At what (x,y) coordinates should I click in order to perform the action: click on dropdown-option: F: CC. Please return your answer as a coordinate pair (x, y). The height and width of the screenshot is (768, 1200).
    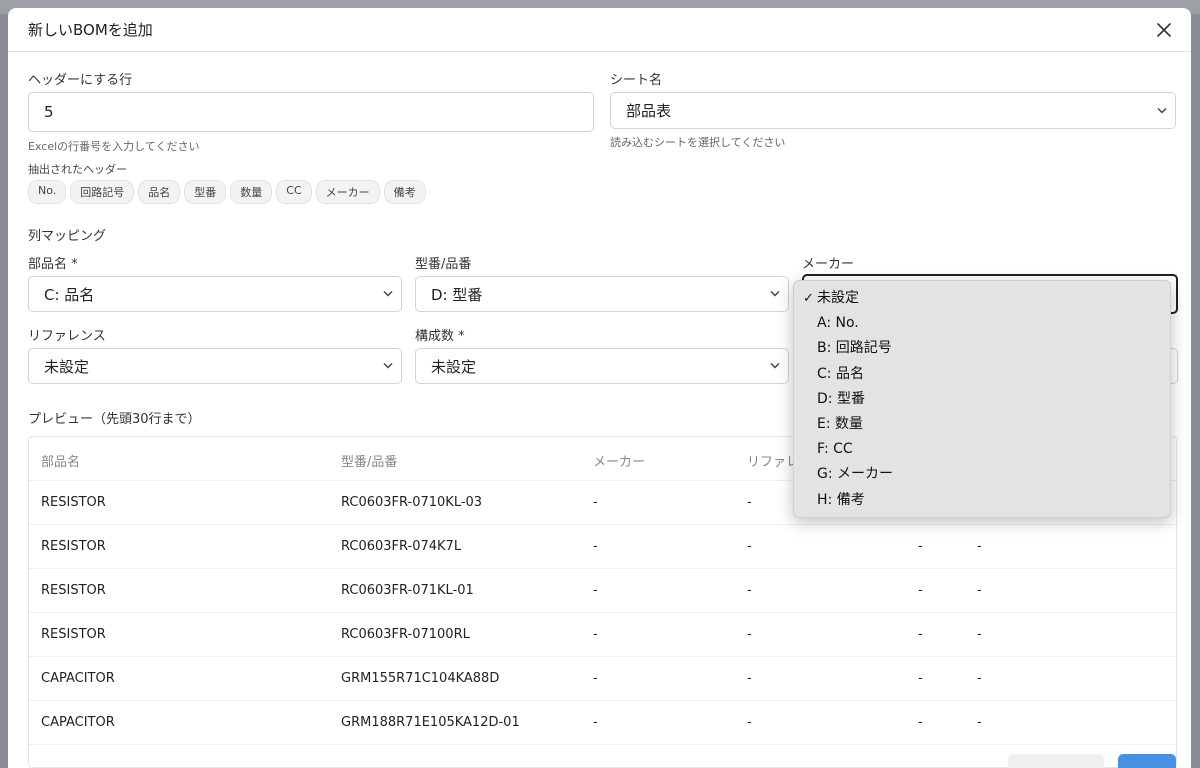
    Looking at the image, I should click on (982, 449).